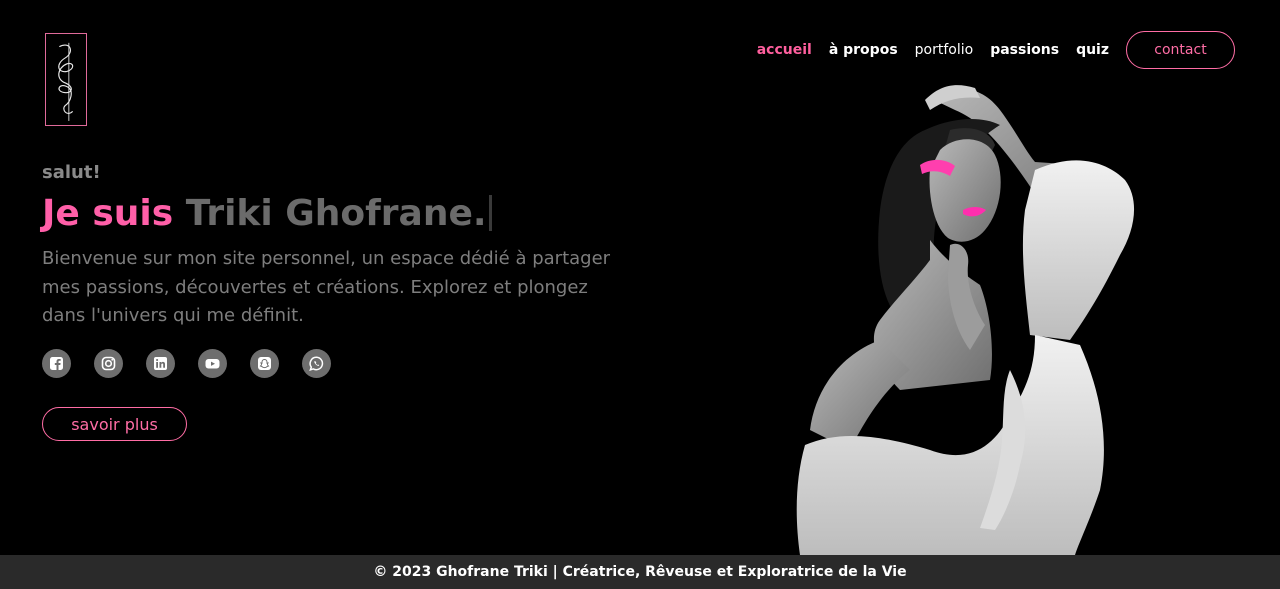  I want to click on logo-monogram-icon, so click(66, 81).